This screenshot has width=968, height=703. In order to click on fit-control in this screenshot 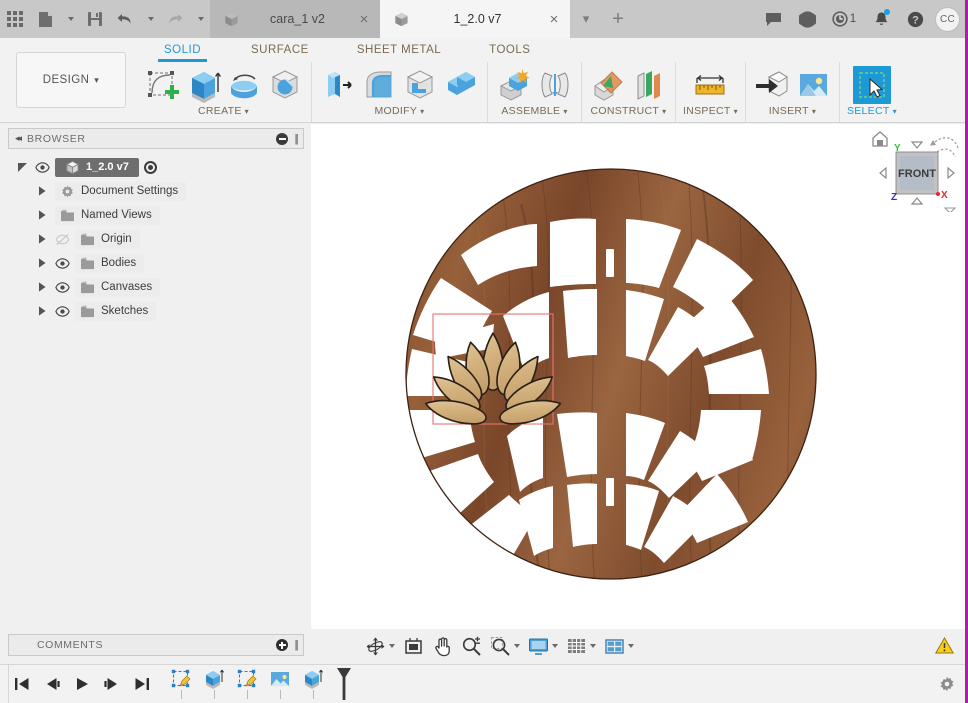, I will do `click(505, 646)`.